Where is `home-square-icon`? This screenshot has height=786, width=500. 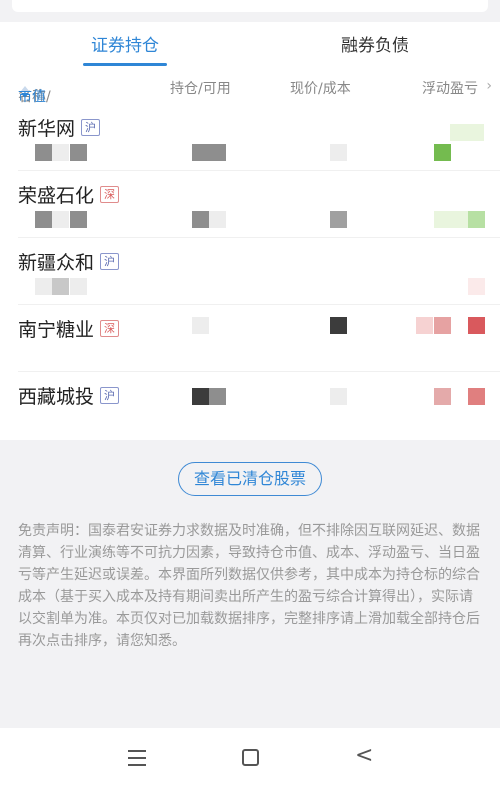
home-square-icon is located at coordinates (250, 757).